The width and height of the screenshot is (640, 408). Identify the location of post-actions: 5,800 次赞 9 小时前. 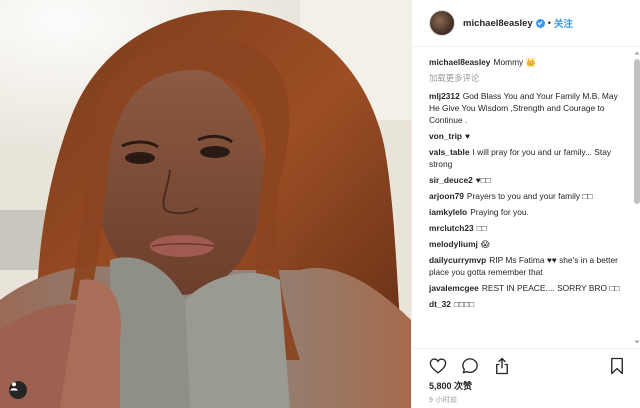
(526, 378).